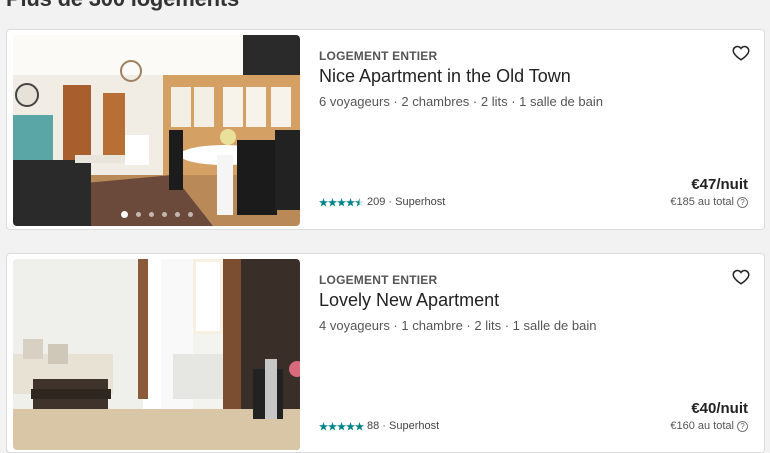 The height and width of the screenshot is (453, 770). I want to click on rating-text: 88 · Superhost, so click(403, 426).